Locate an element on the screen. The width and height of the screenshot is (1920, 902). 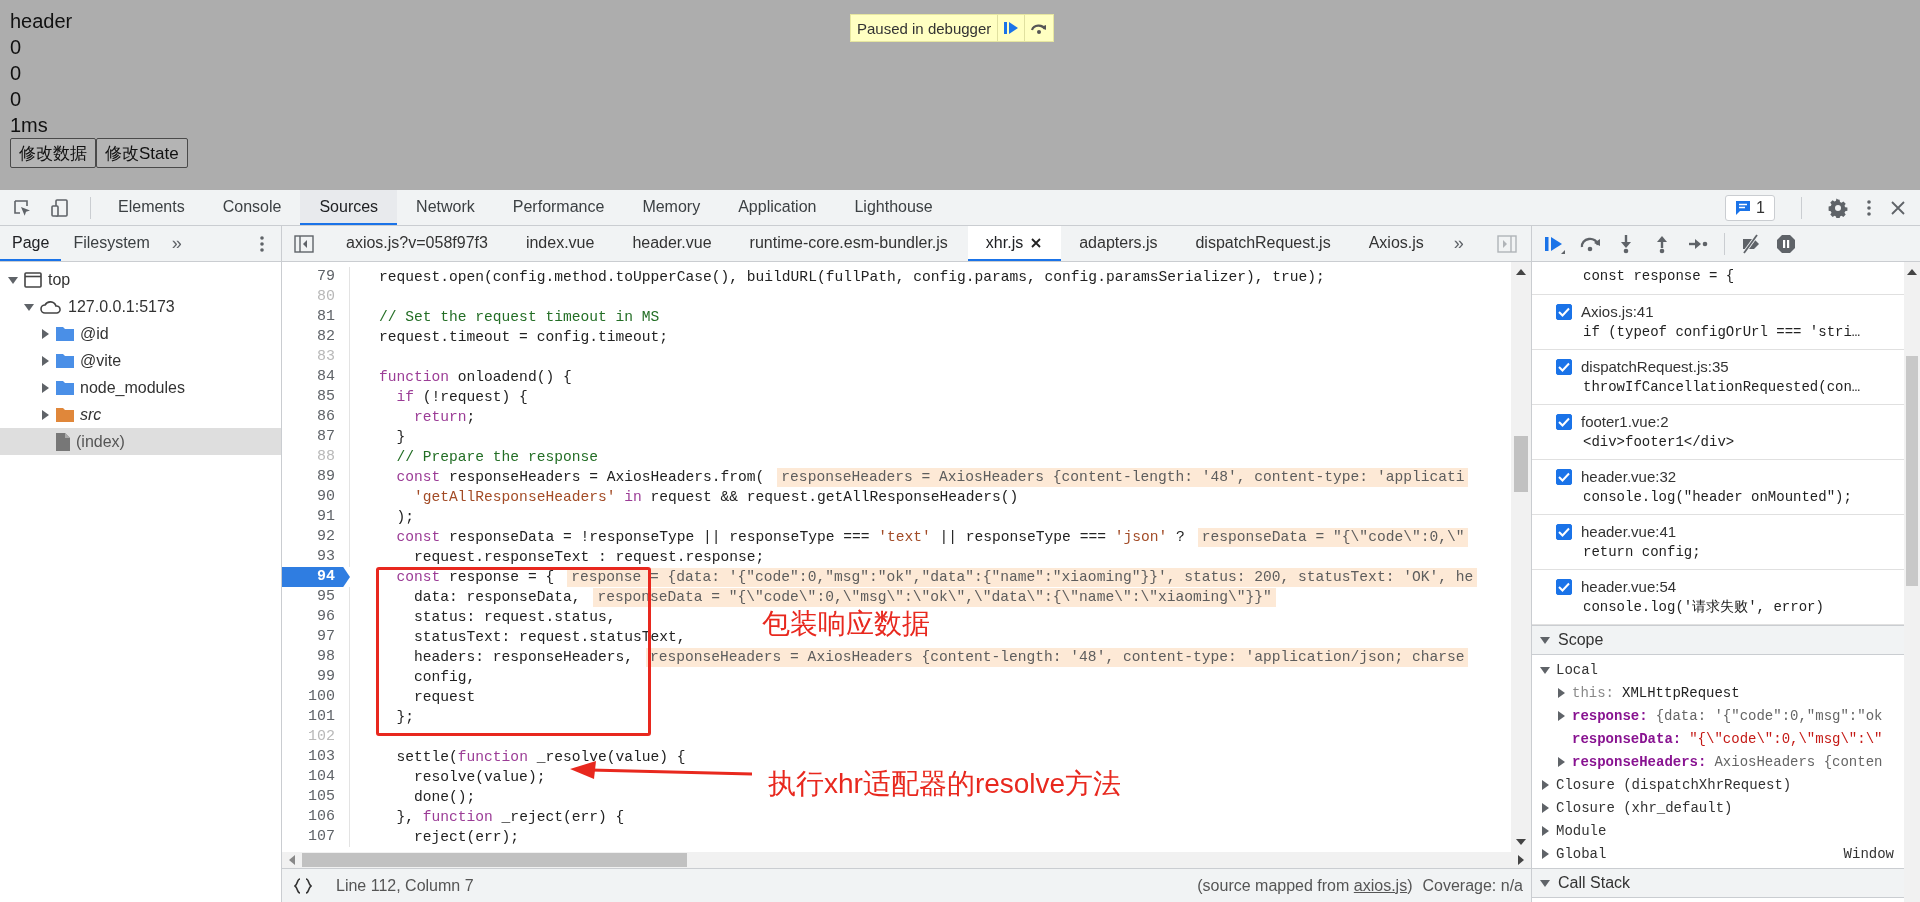
annotation-text: 包装响应数据 is located at coordinates (846, 624).